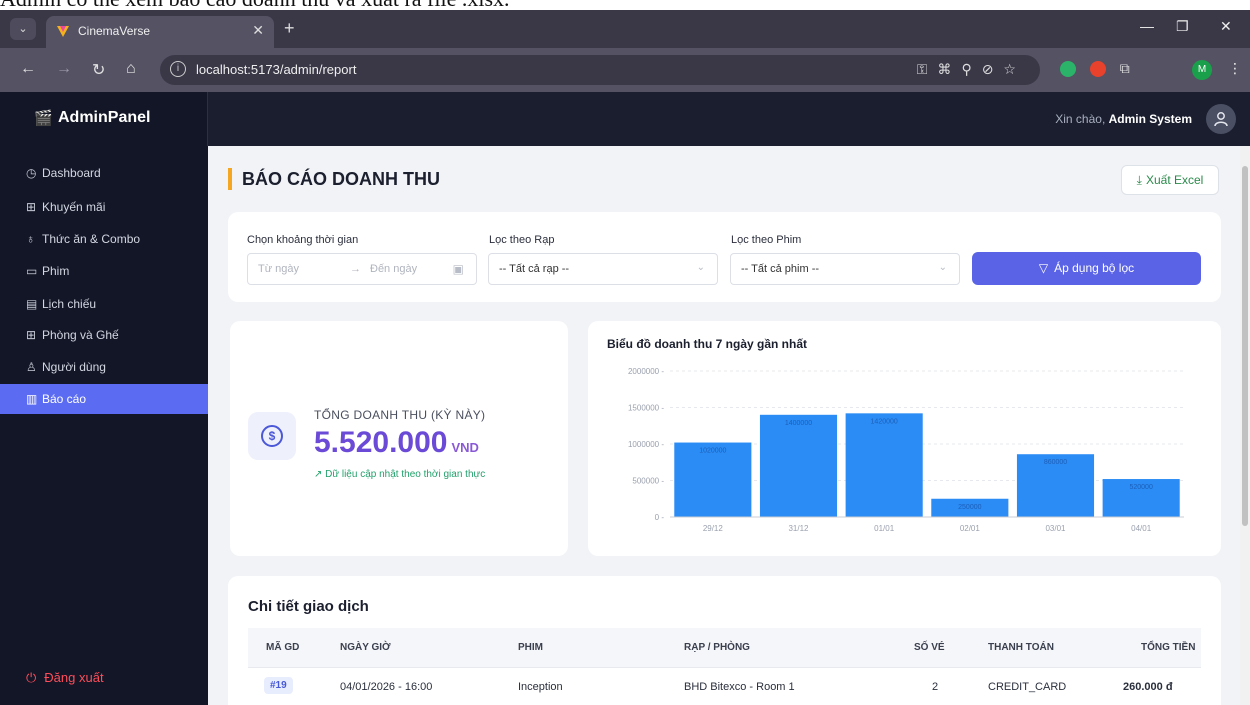  Describe the element at coordinates (600, 70) in the screenshot. I see `omnibox: i localhost:5173/admin/report ⚿⌘⚲⊘☆` at that location.